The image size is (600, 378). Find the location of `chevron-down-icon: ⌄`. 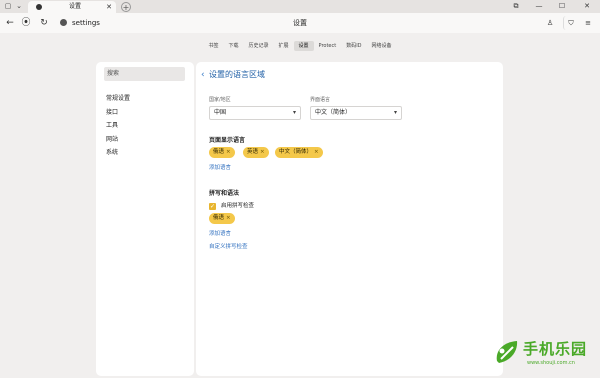

chevron-down-icon: ⌄ is located at coordinates (19, 6).